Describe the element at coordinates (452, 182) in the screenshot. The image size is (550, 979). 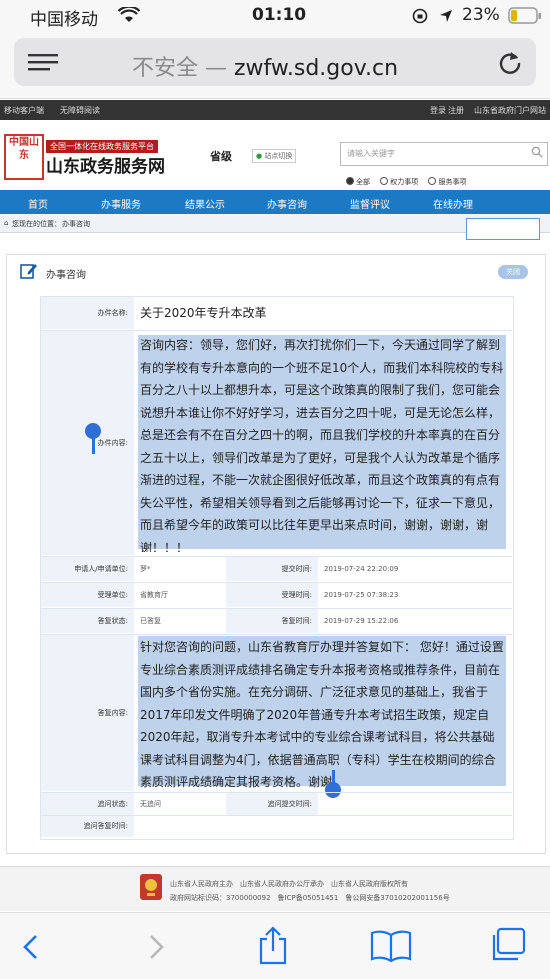
I see `radio-label: 服务事项` at that location.